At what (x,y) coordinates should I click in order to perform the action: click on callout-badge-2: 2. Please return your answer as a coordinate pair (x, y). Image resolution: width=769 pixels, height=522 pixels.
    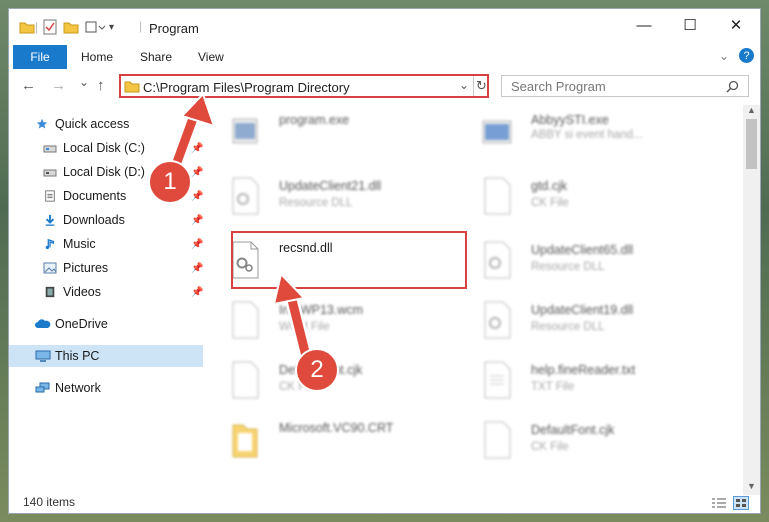
    Looking at the image, I should click on (317, 370).